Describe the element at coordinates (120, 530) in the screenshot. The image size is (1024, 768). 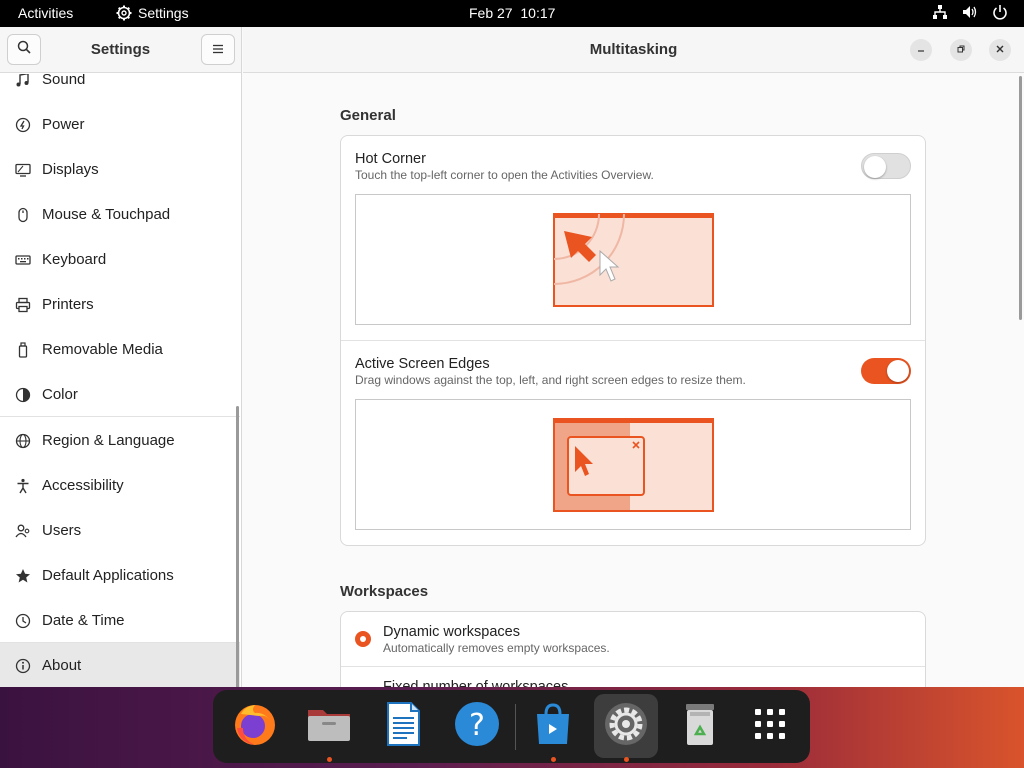
I see `sidebar-item-users: Users` at that location.